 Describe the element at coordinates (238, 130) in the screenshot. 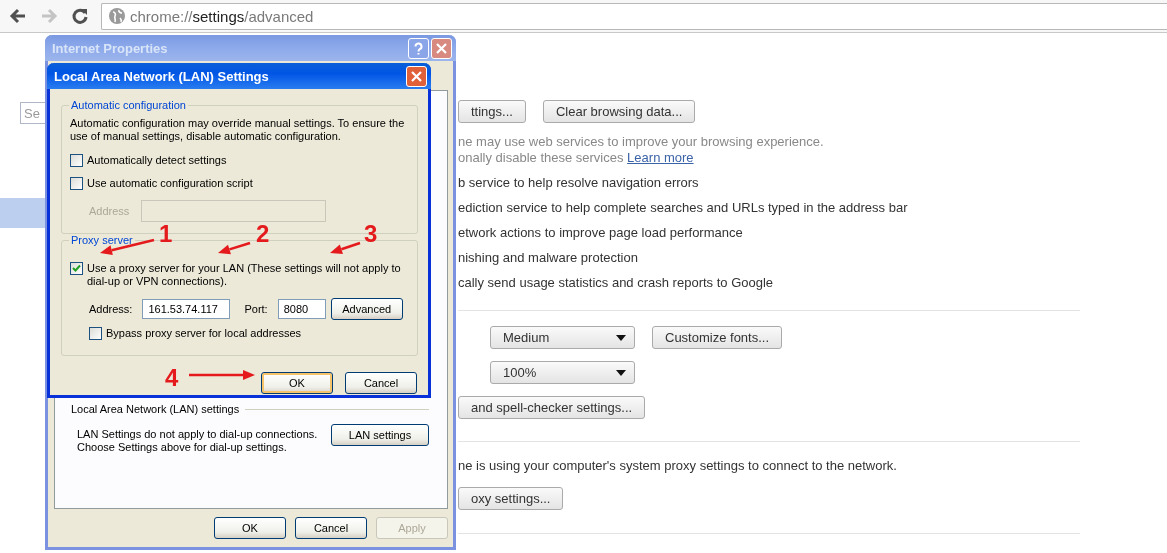

I see `description-text: Automatic configuration may override manual settings. To ensure the use of manual settings, disable automatic configuration.` at that location.